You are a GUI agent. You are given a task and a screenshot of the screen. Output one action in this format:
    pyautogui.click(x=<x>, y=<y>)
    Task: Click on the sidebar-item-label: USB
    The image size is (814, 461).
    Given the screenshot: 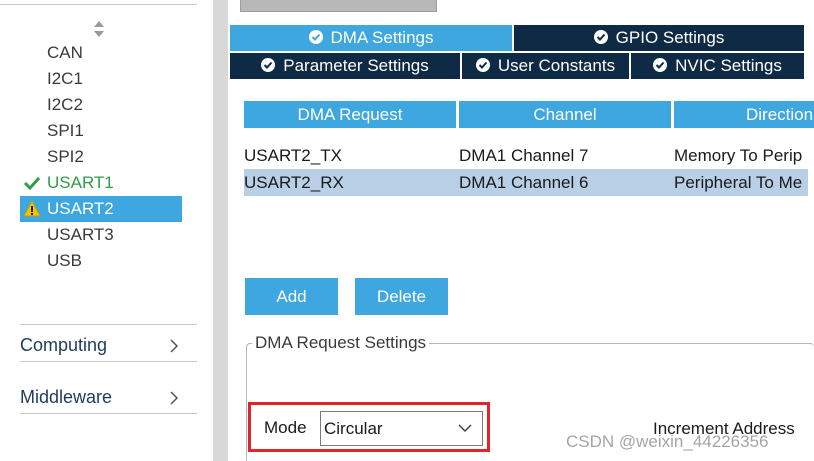 What is the action you would take?
    pyautogui.click(x=64, y=260)
    